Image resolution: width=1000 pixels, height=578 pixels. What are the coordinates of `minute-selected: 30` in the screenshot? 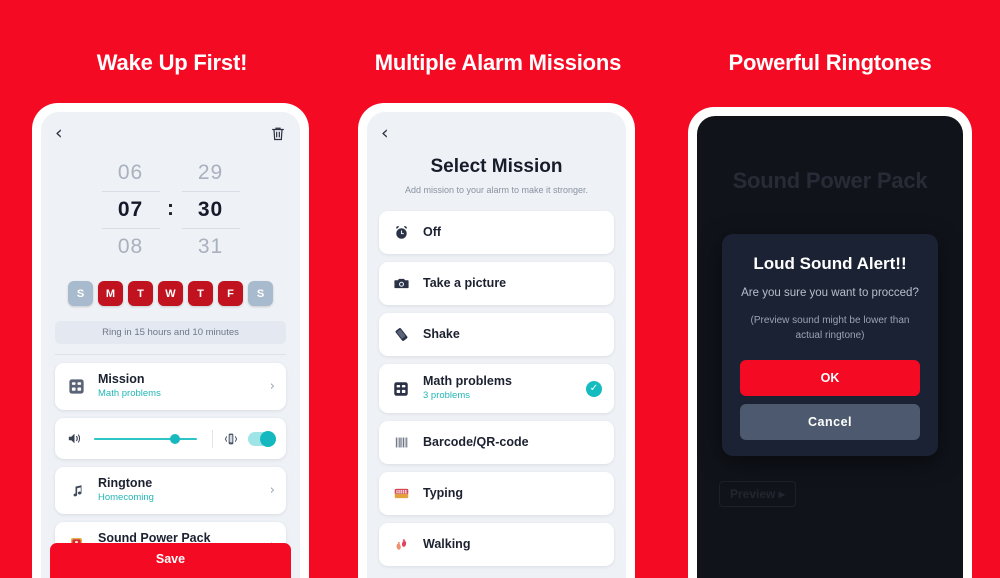 It's located at (210, 210).